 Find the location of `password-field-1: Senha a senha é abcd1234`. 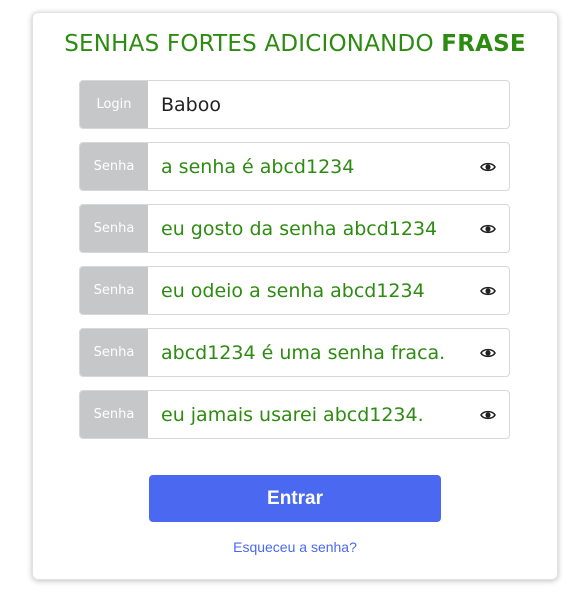

password-field-1: Senha a senha é abcd1234 is located at coordinates (294, 166).